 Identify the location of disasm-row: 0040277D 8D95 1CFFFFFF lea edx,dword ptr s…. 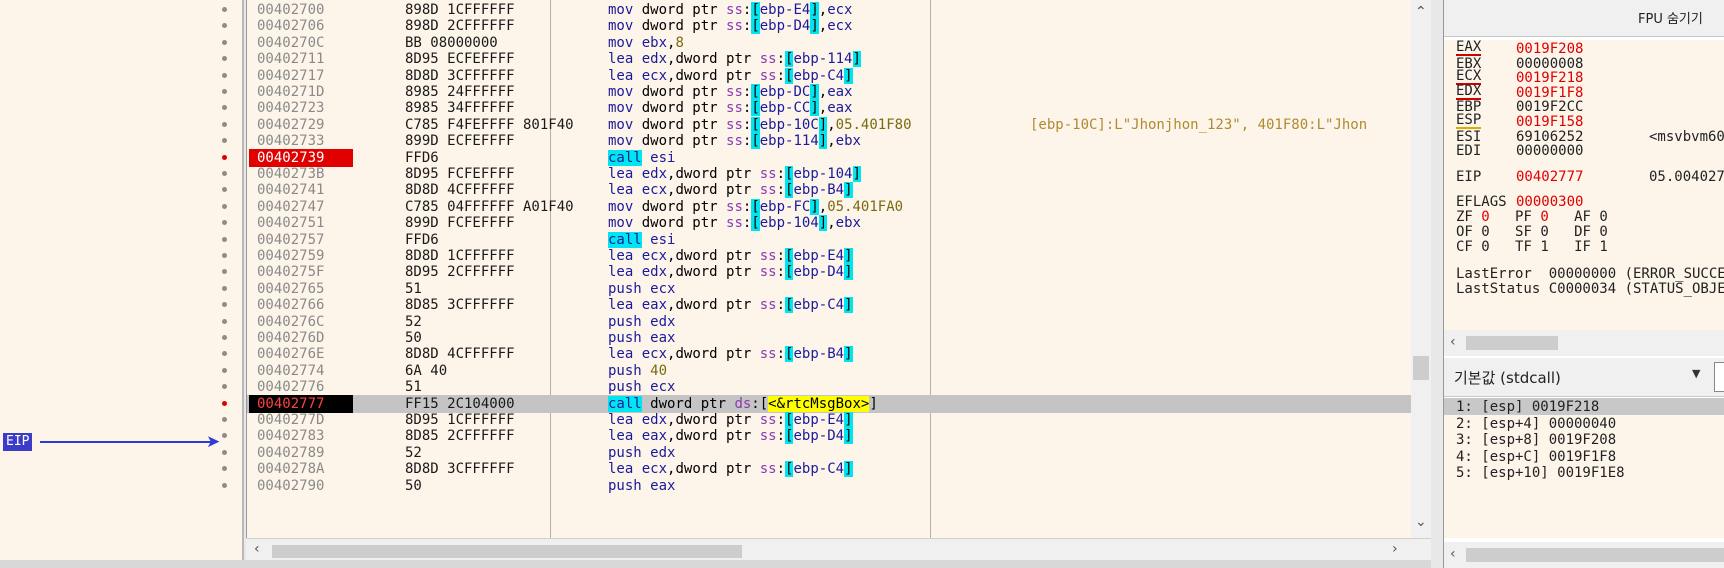
(829, 420).